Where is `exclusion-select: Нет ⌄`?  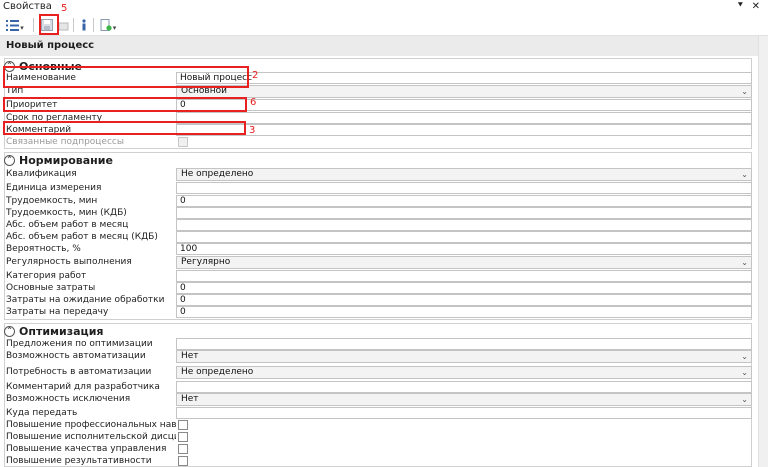
exclusion-select: Нет ⌄ is located at coordinates (464, 399).